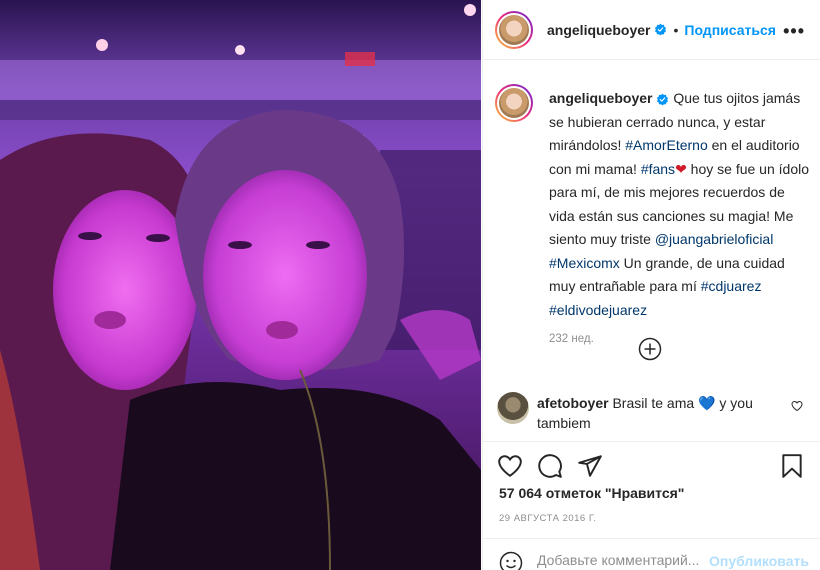 The image size is (820, 570). Describe the element at coordinates (584, 263) in the screenshot. I see `hashtag-link: #Mexicomx` at that location.